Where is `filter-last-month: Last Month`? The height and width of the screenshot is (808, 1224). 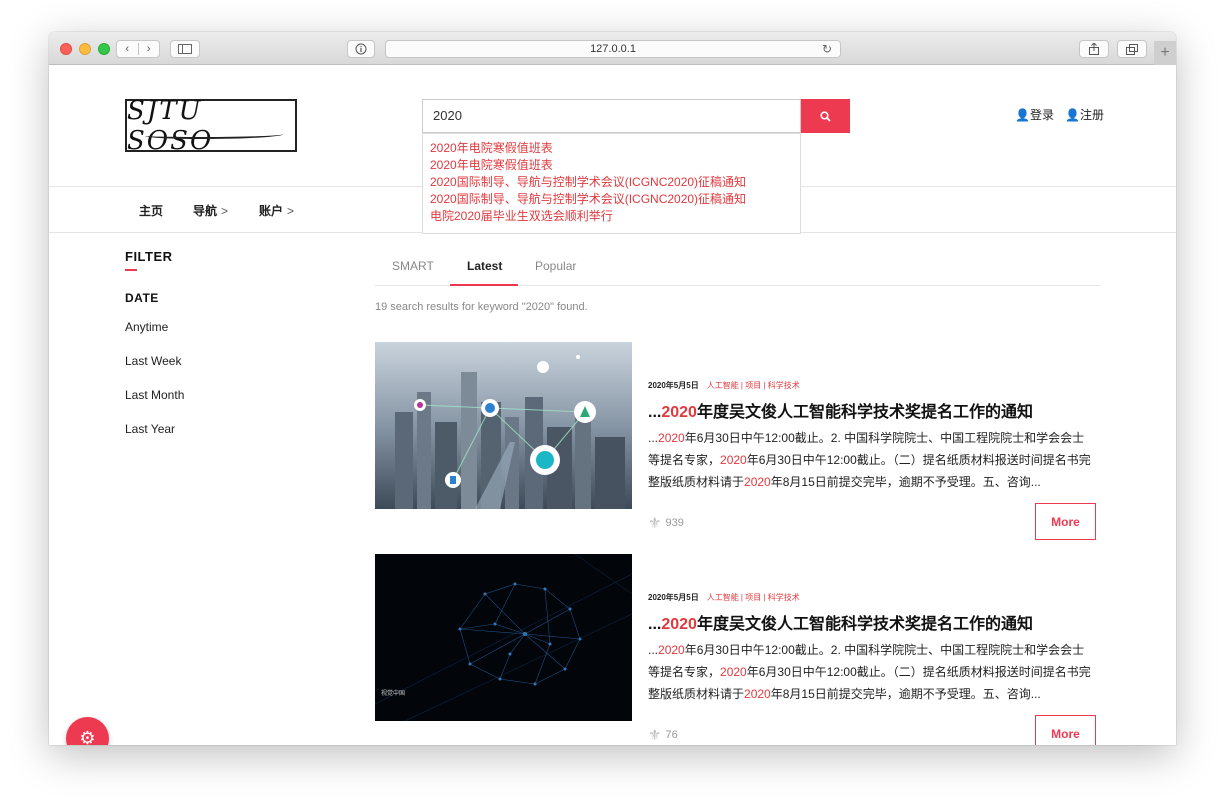 filter-last-month: Last Month is located at coordinates (154, 395).